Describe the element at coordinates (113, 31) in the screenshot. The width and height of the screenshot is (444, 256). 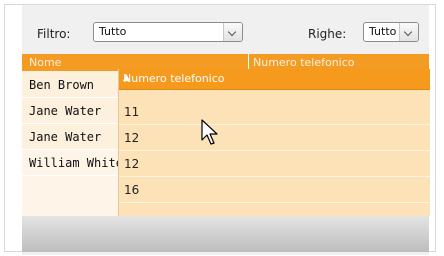
I see `filter-select-value: Tutto` at that location.